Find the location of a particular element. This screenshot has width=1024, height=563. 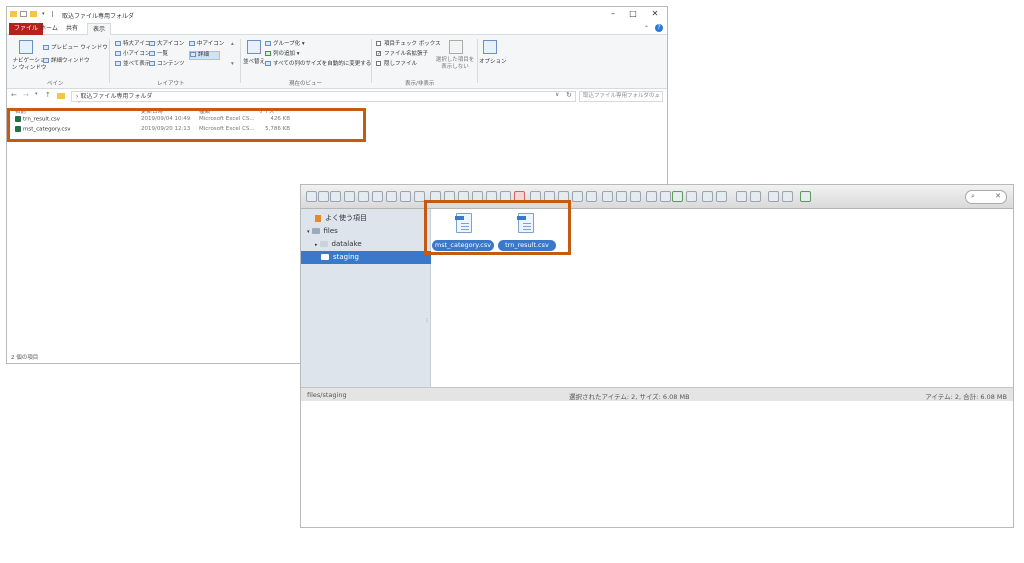

add-columns-icon is located at coordinates (268, 53).